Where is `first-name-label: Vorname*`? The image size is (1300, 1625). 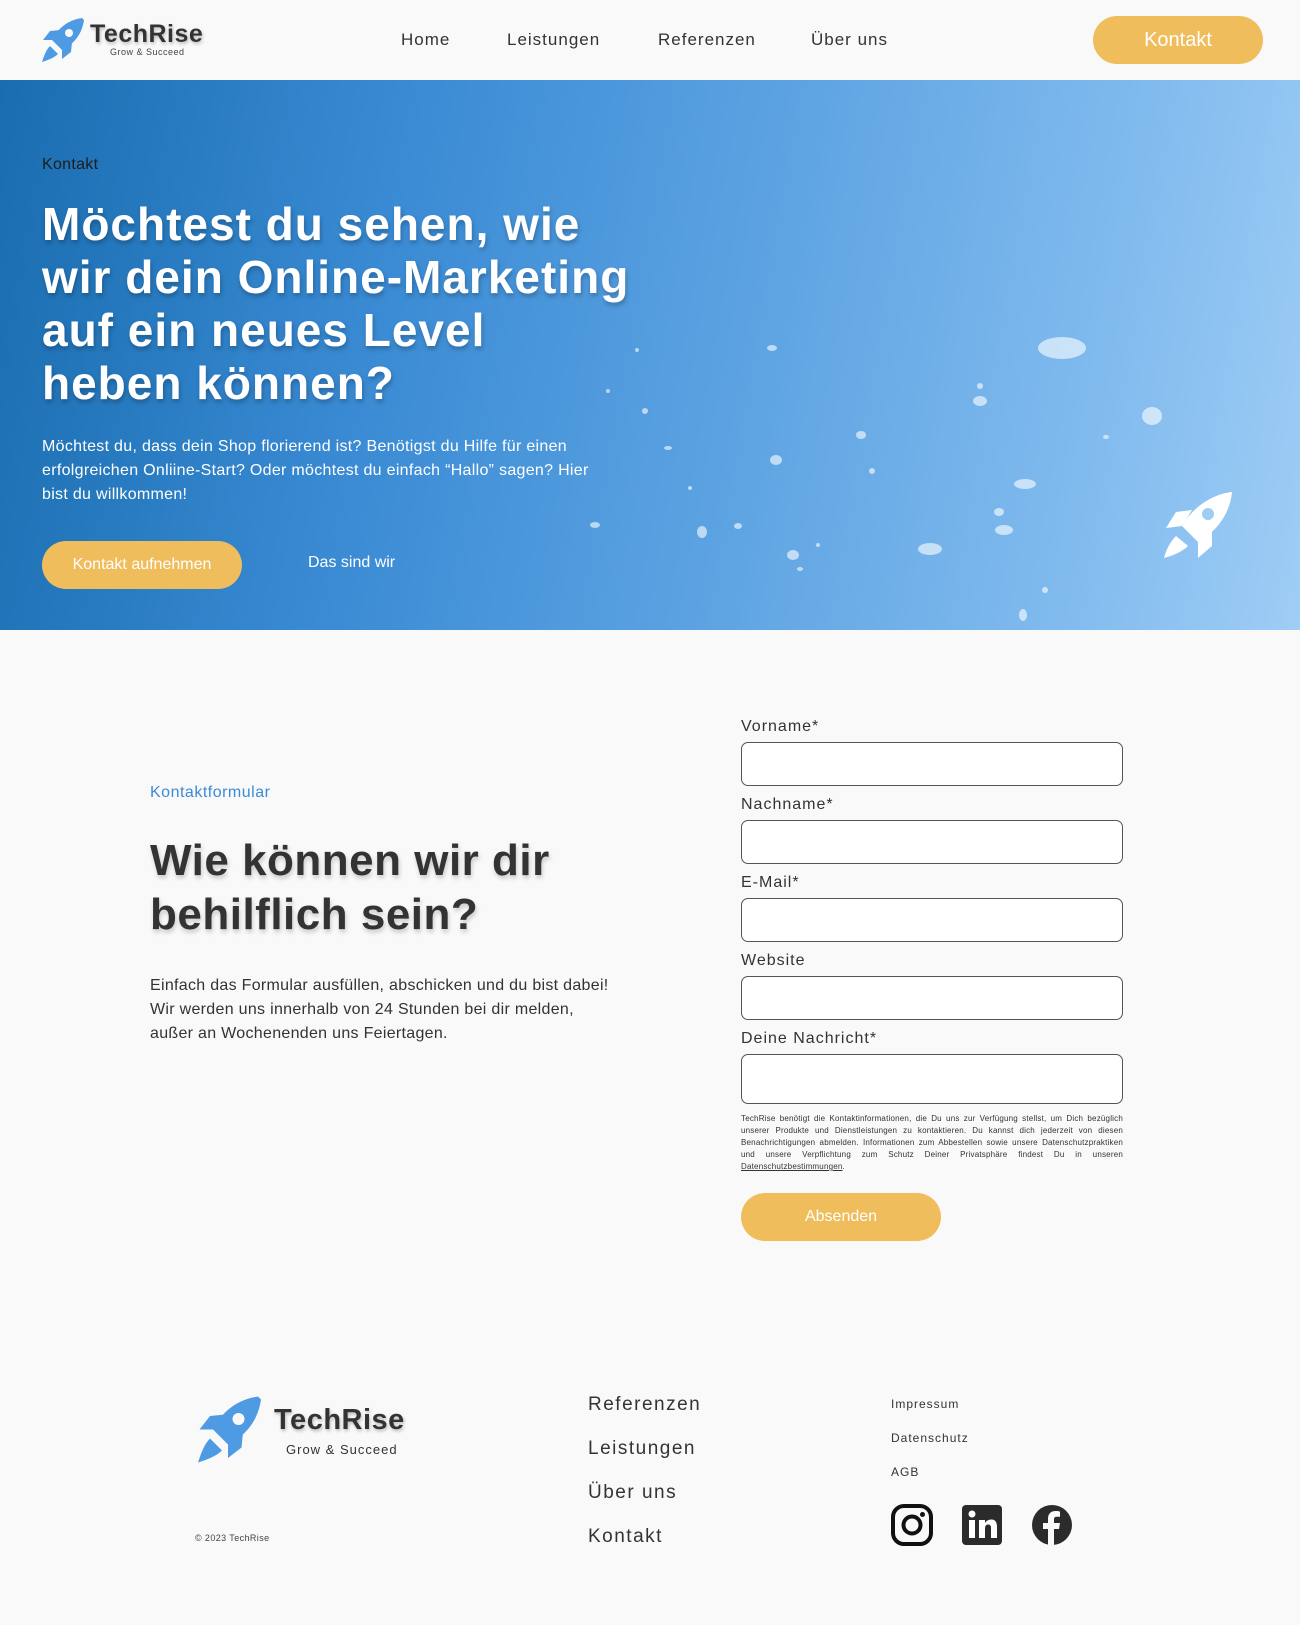
first-name-label: Vorname* is located at coordinates (780, 726).